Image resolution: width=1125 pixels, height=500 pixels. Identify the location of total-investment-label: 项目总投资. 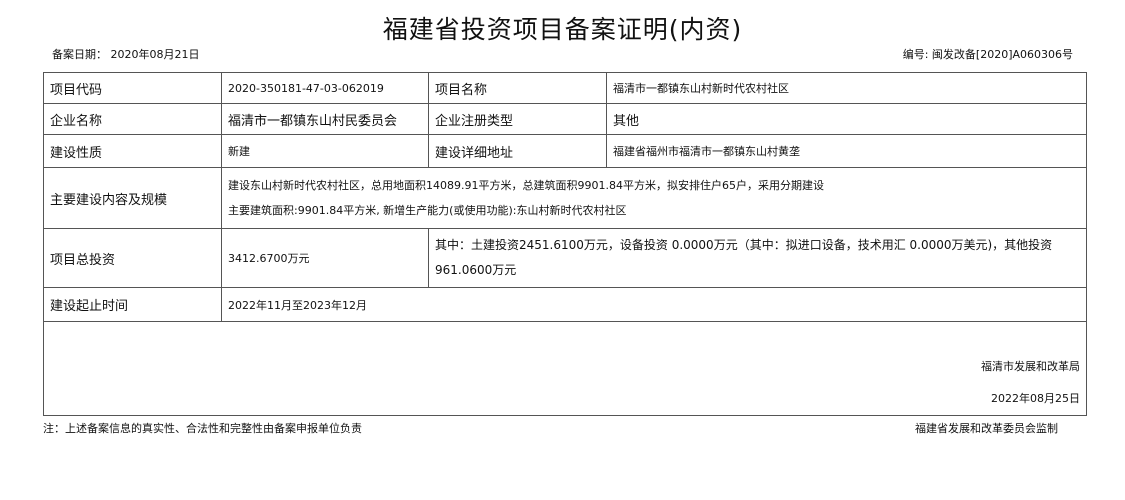
(132, 258).